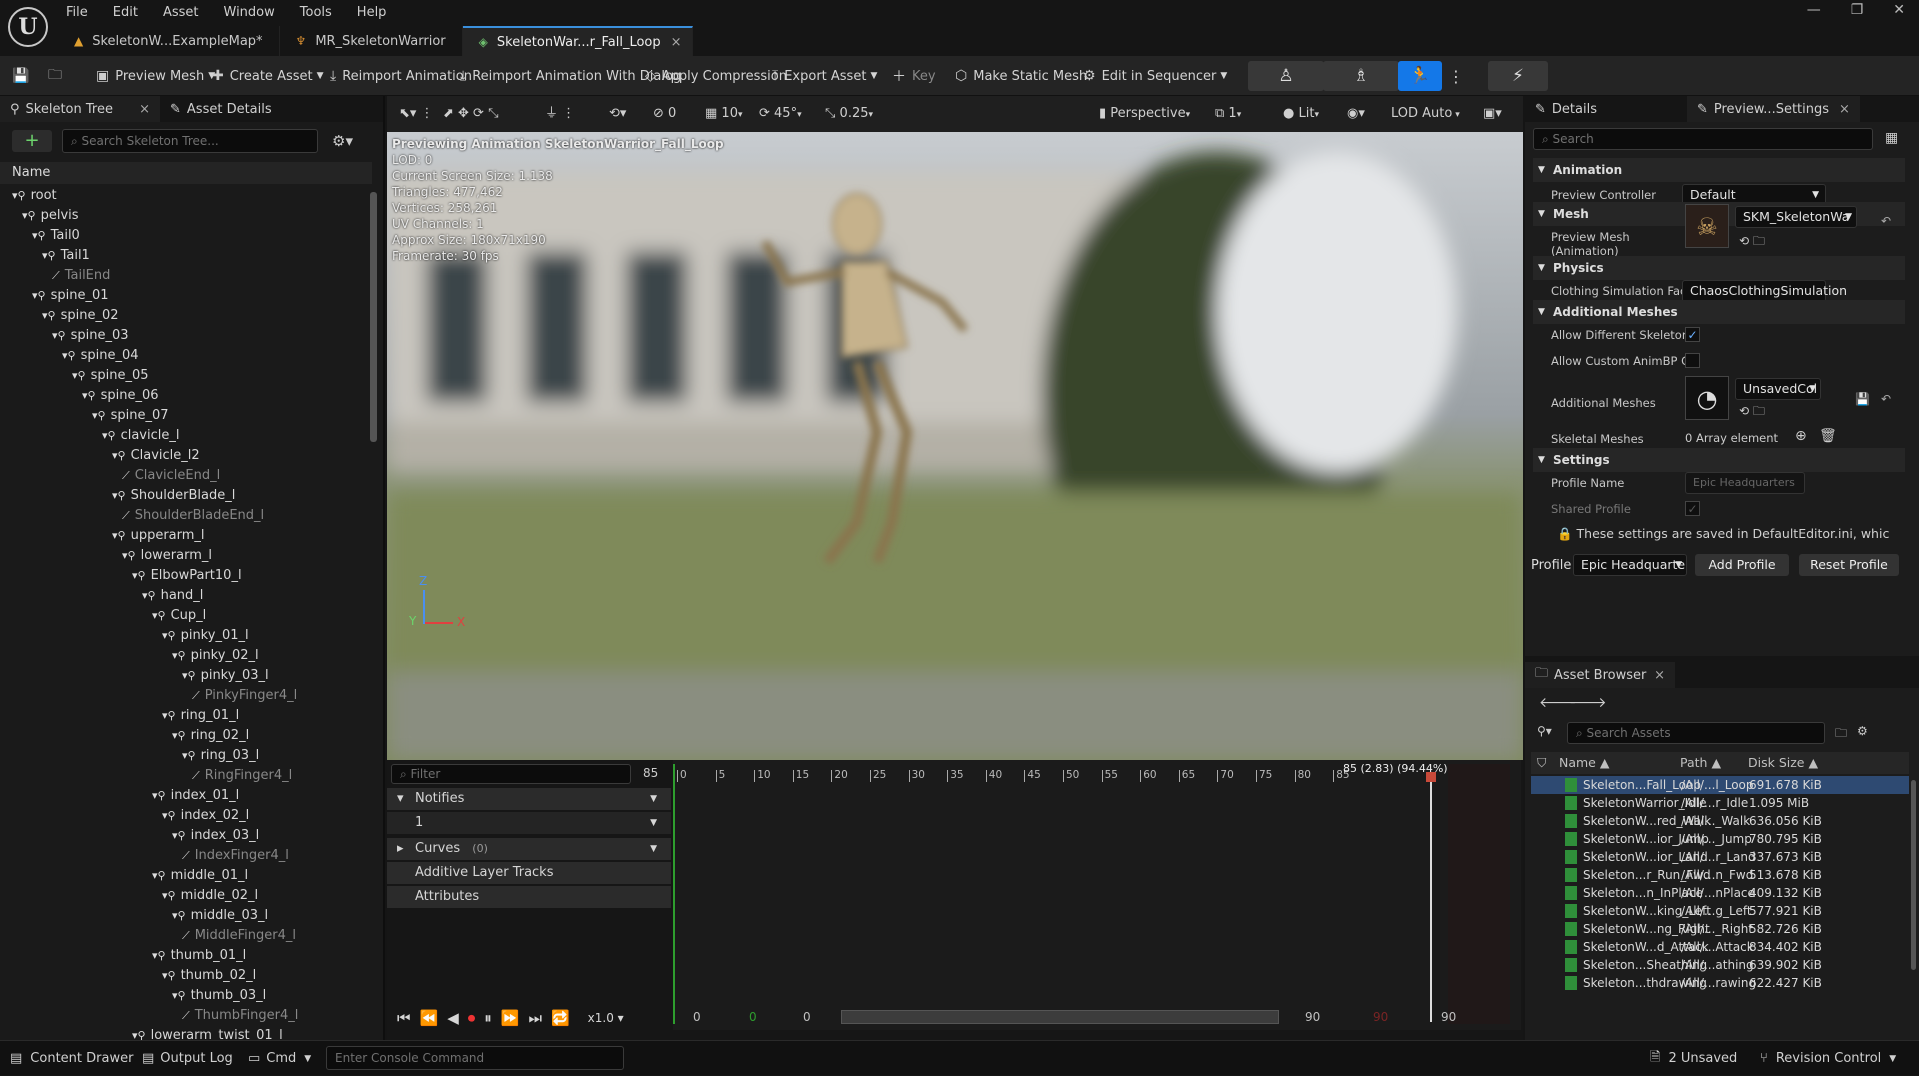 The image size is (1919, 1076). Describe the element at coordinates (186, 976) in the screenshot. I see `bone-row: ▾⚲ thumb_02_l` at that location.